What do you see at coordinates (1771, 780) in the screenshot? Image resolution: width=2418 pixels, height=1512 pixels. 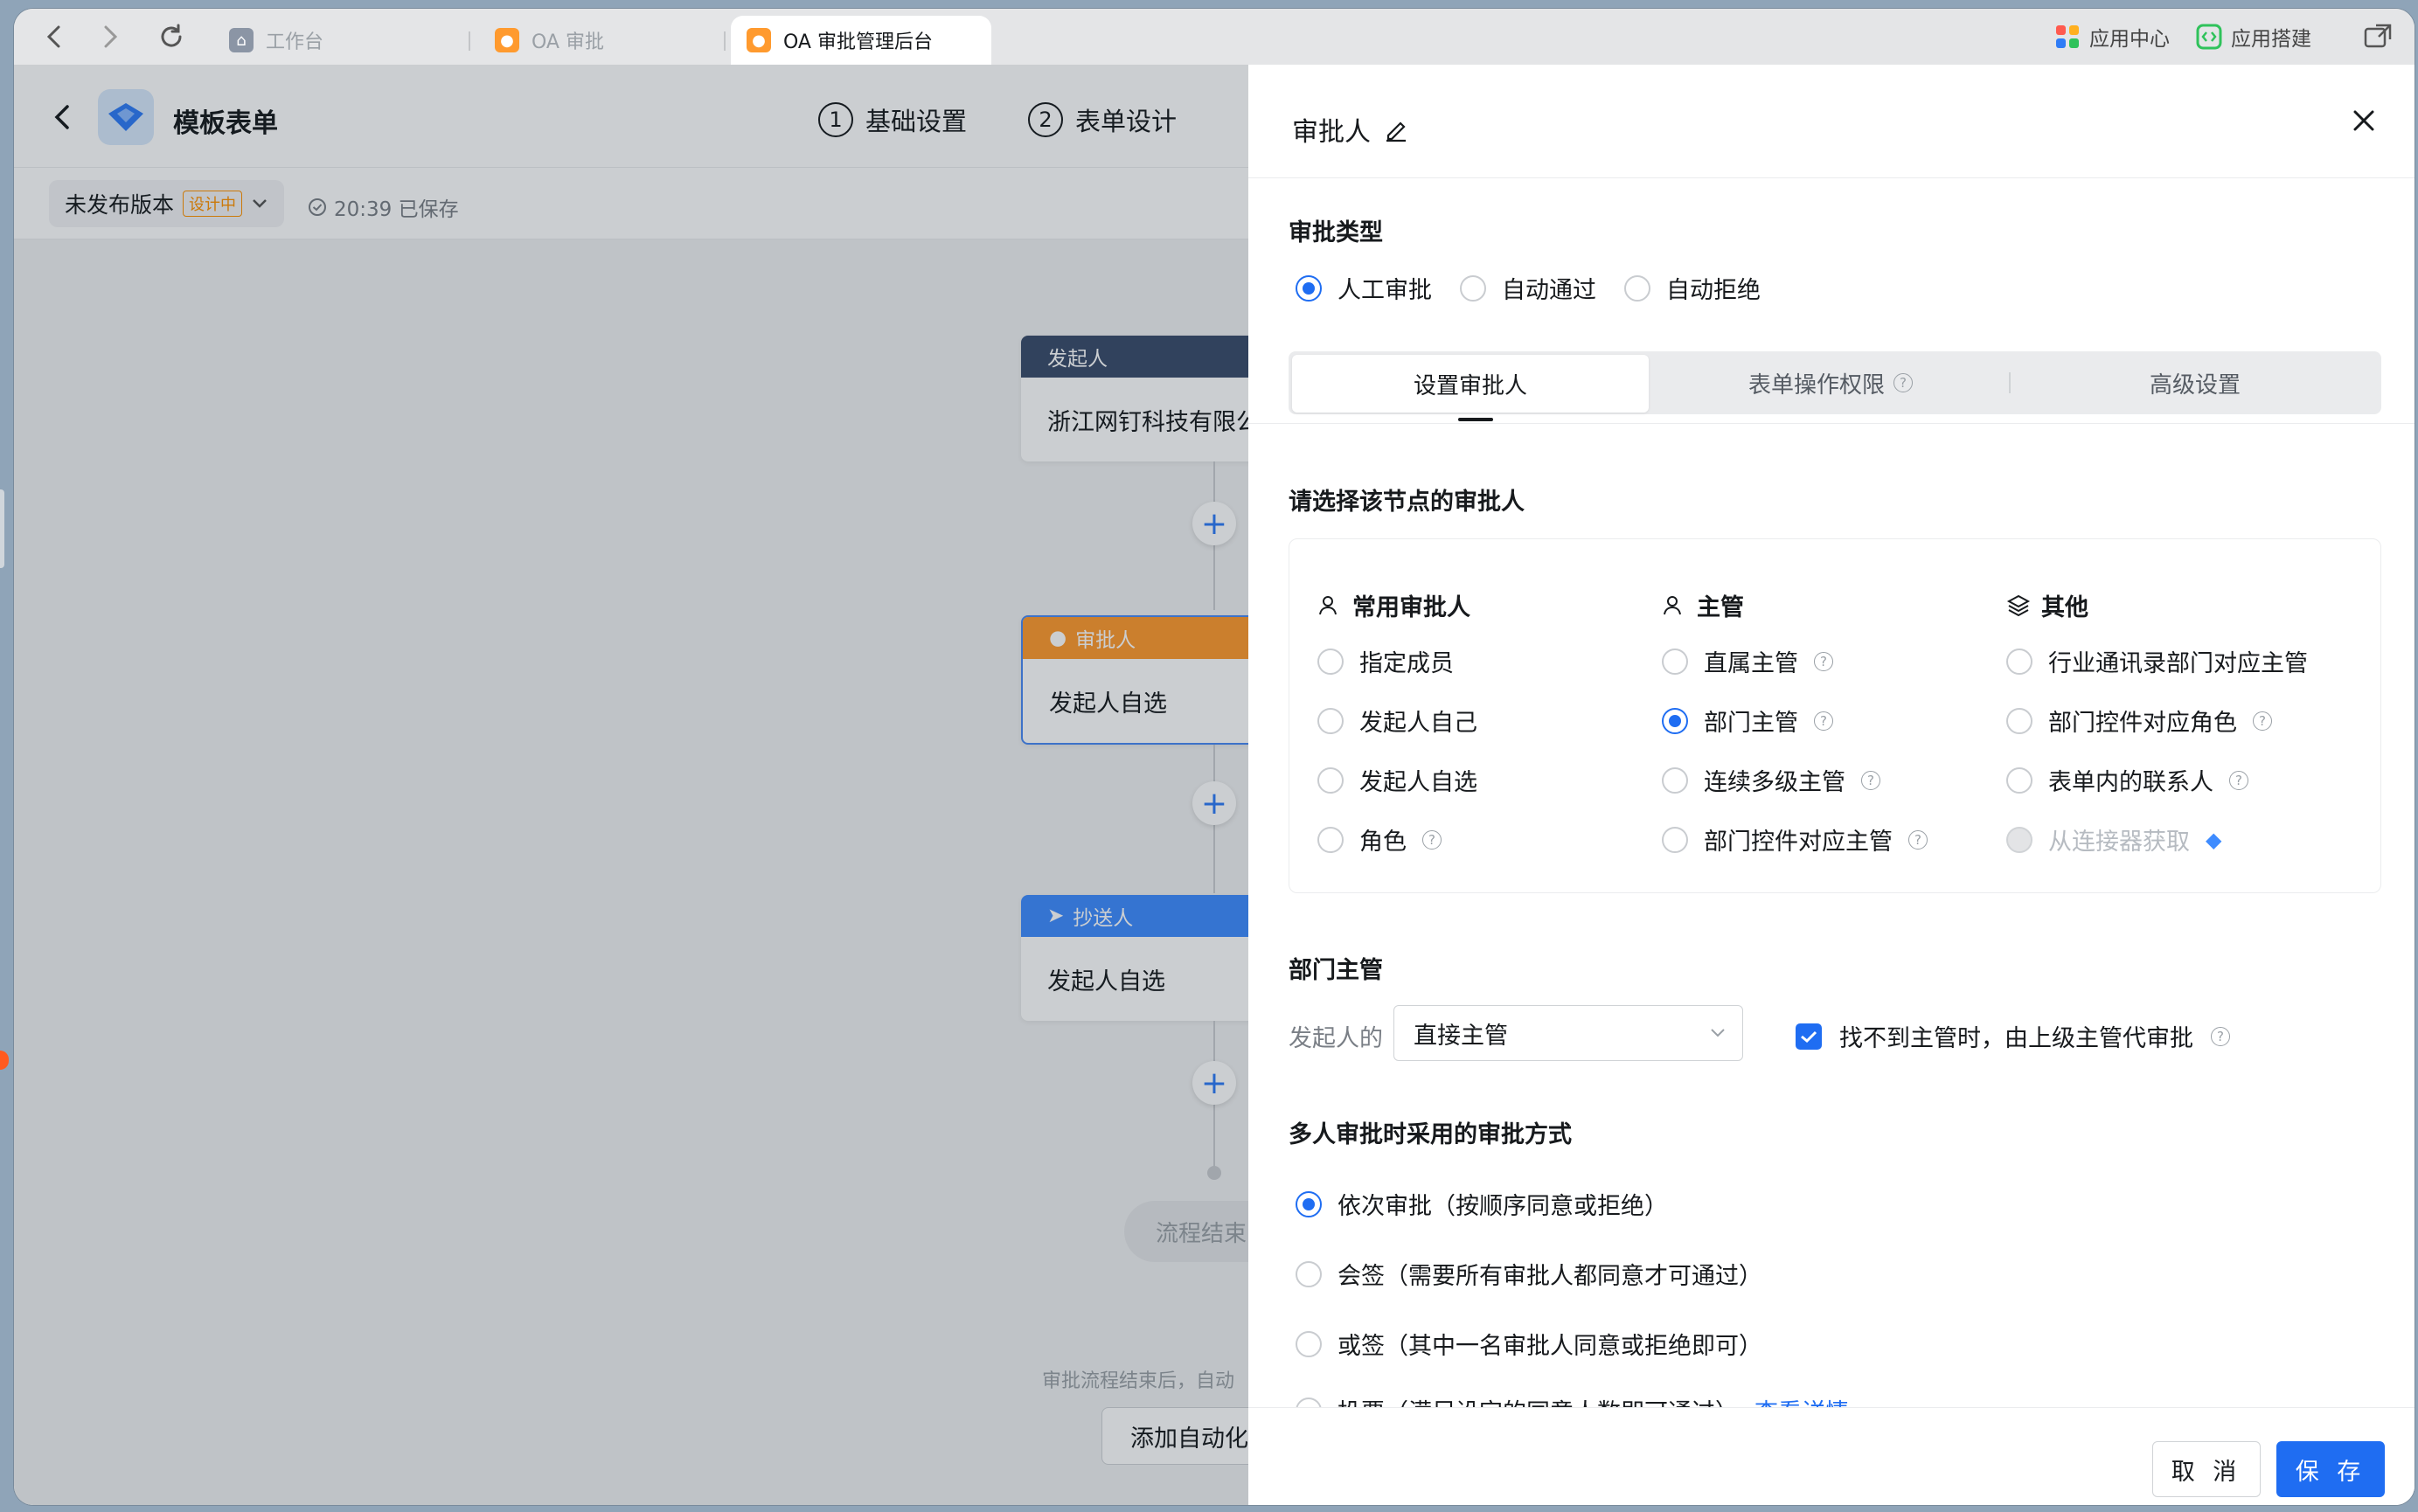 I see `radio-multi-level-manager: 连续多级主管?` at bounding box center [1771, 780].